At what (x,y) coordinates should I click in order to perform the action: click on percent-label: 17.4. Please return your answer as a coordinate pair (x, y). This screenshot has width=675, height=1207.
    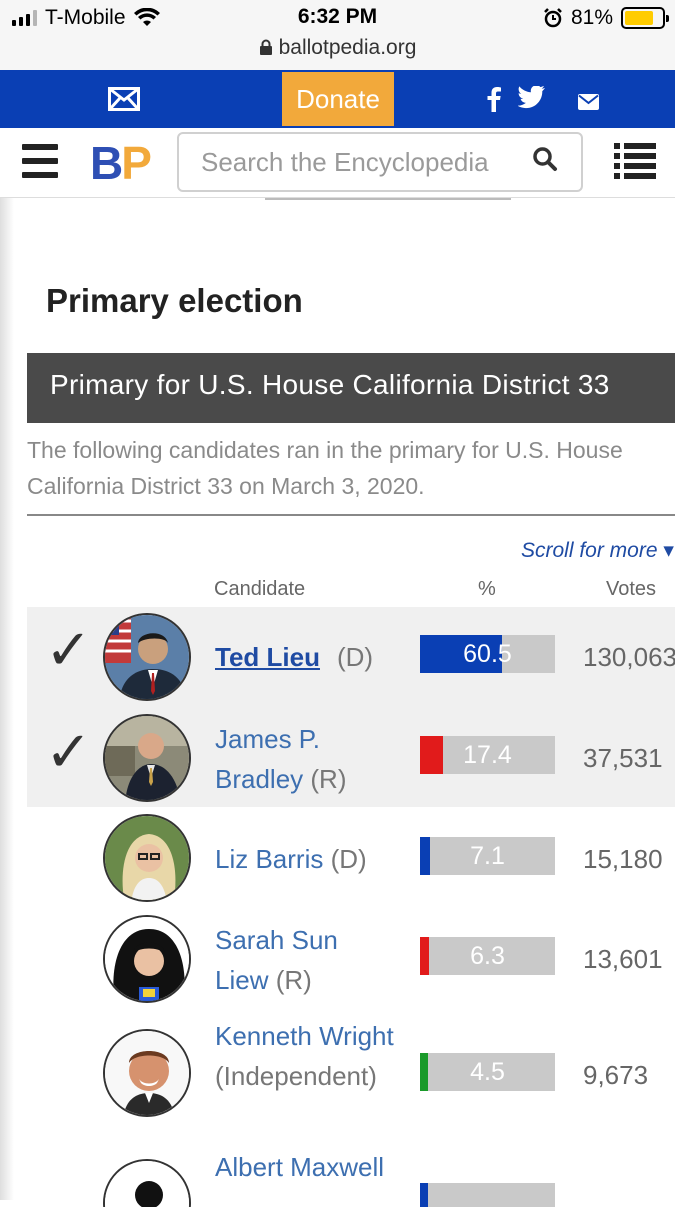
    Looking at the image, I should click on (487, 755).